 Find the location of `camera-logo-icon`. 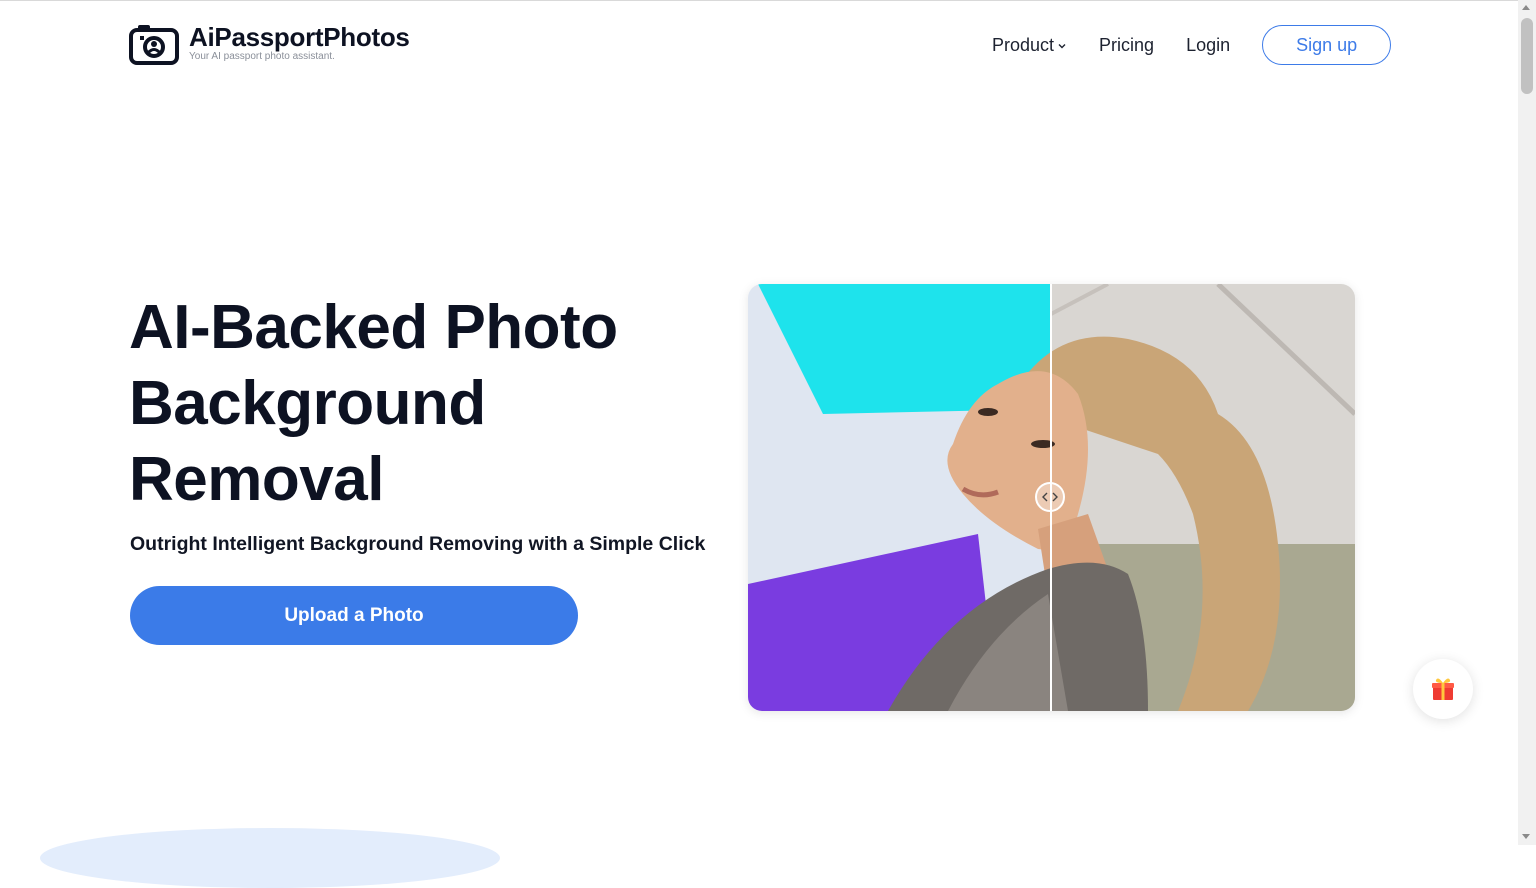

camera-logo-icon is located at coordinates (154, 45).